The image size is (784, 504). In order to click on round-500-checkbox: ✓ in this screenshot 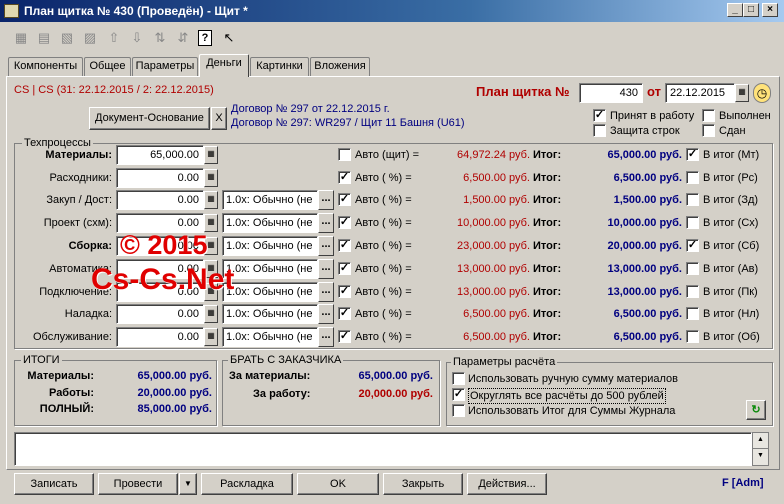, I will do `click(458, 394)`.